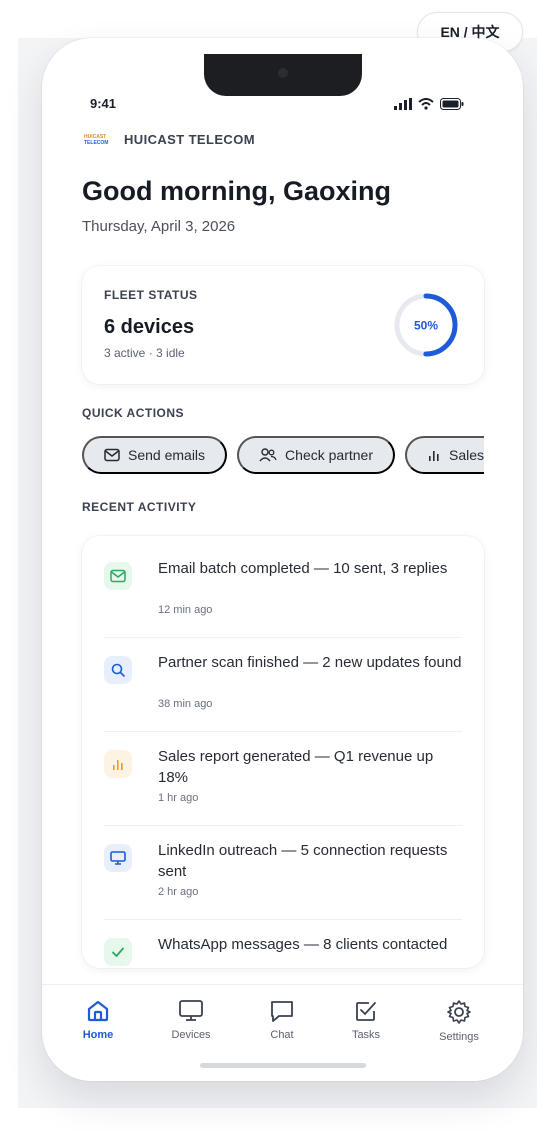 The height and width of the screenshot is (1131, 537). I want to click on page-title: Good morning, Gaoxing, so click(236, 191).